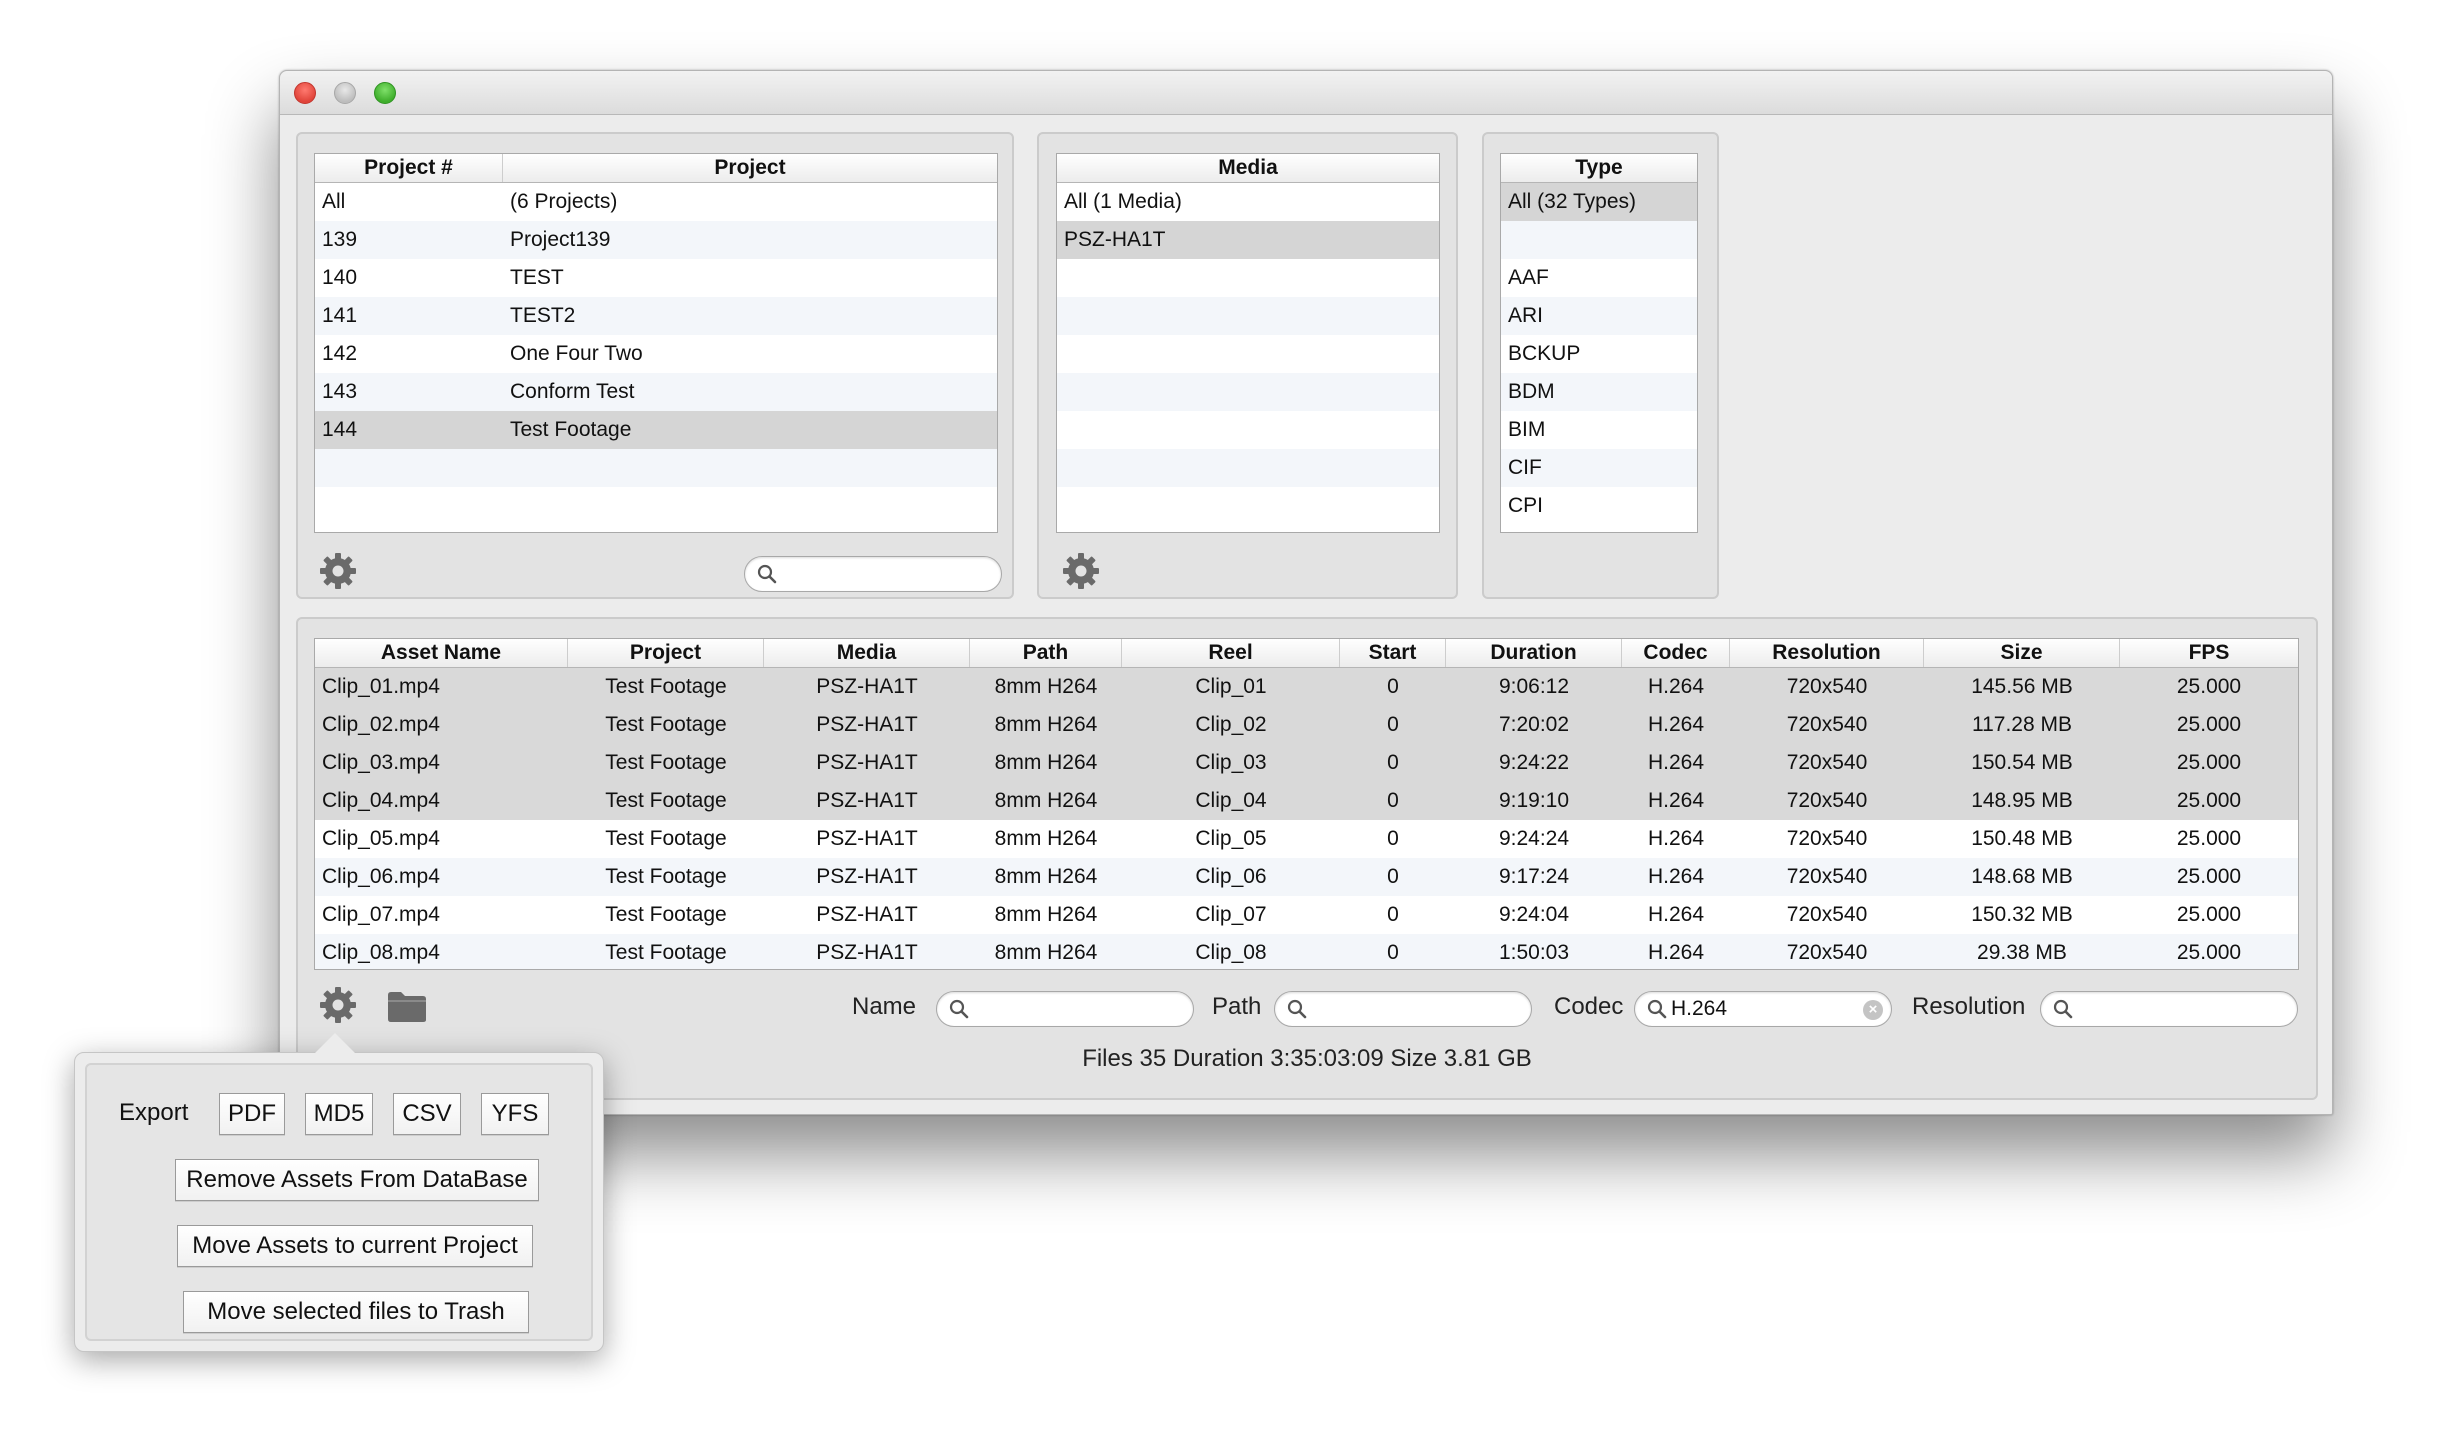 This screenshot has width=2440, height=1432. Describe the element at coordinates (656, 202) in the screenshot. I see `project-row: All (6 Projects)` at that location.